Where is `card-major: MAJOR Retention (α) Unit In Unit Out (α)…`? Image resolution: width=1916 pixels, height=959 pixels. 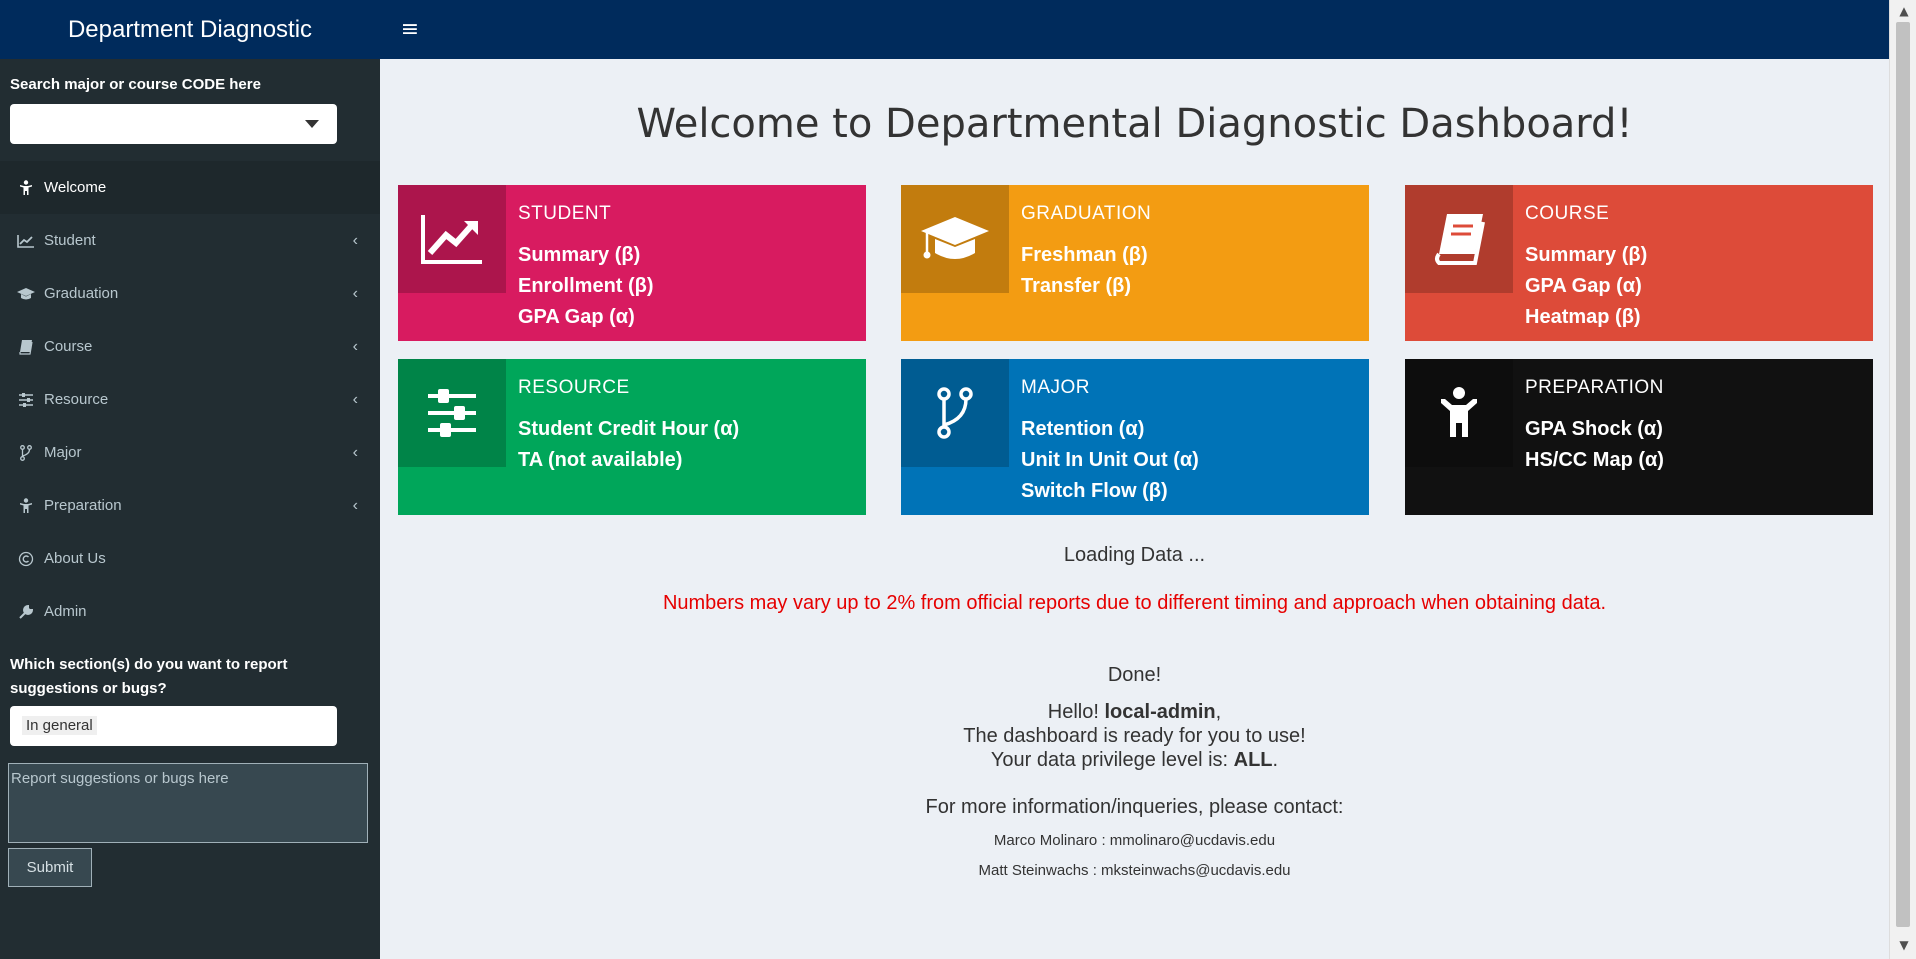
card-major: MAJOR Retention (α) Unit In Unit Out (α)… is located at coordinates (1135, 437).